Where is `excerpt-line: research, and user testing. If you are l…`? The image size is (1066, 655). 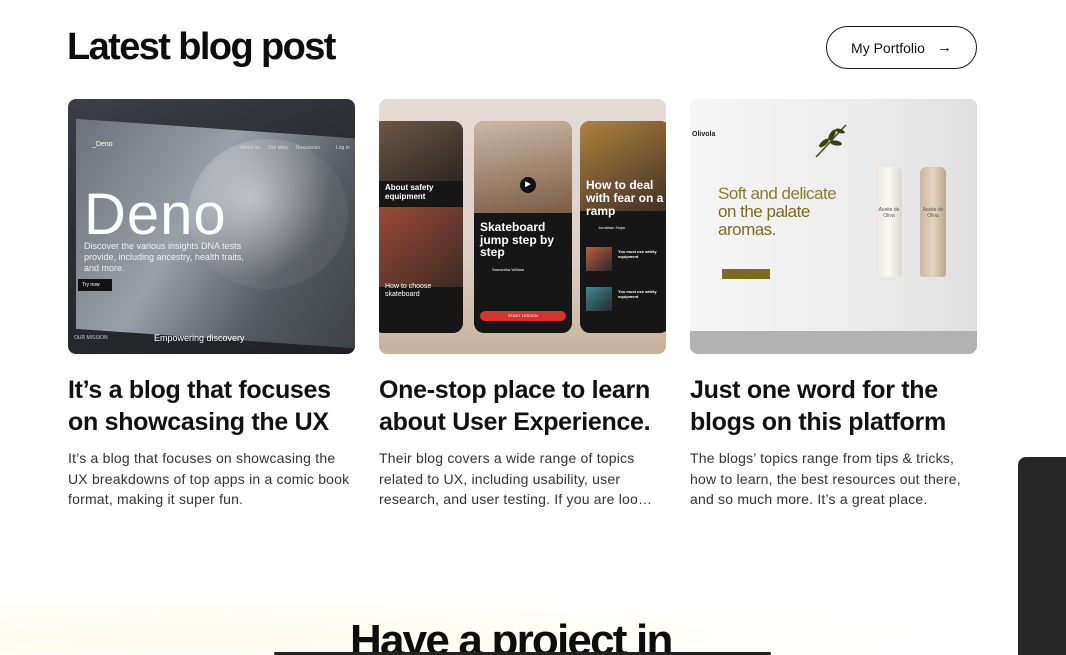
excerpt-line: research, and user testing. If you are l… is located at coordinates (516, 499).